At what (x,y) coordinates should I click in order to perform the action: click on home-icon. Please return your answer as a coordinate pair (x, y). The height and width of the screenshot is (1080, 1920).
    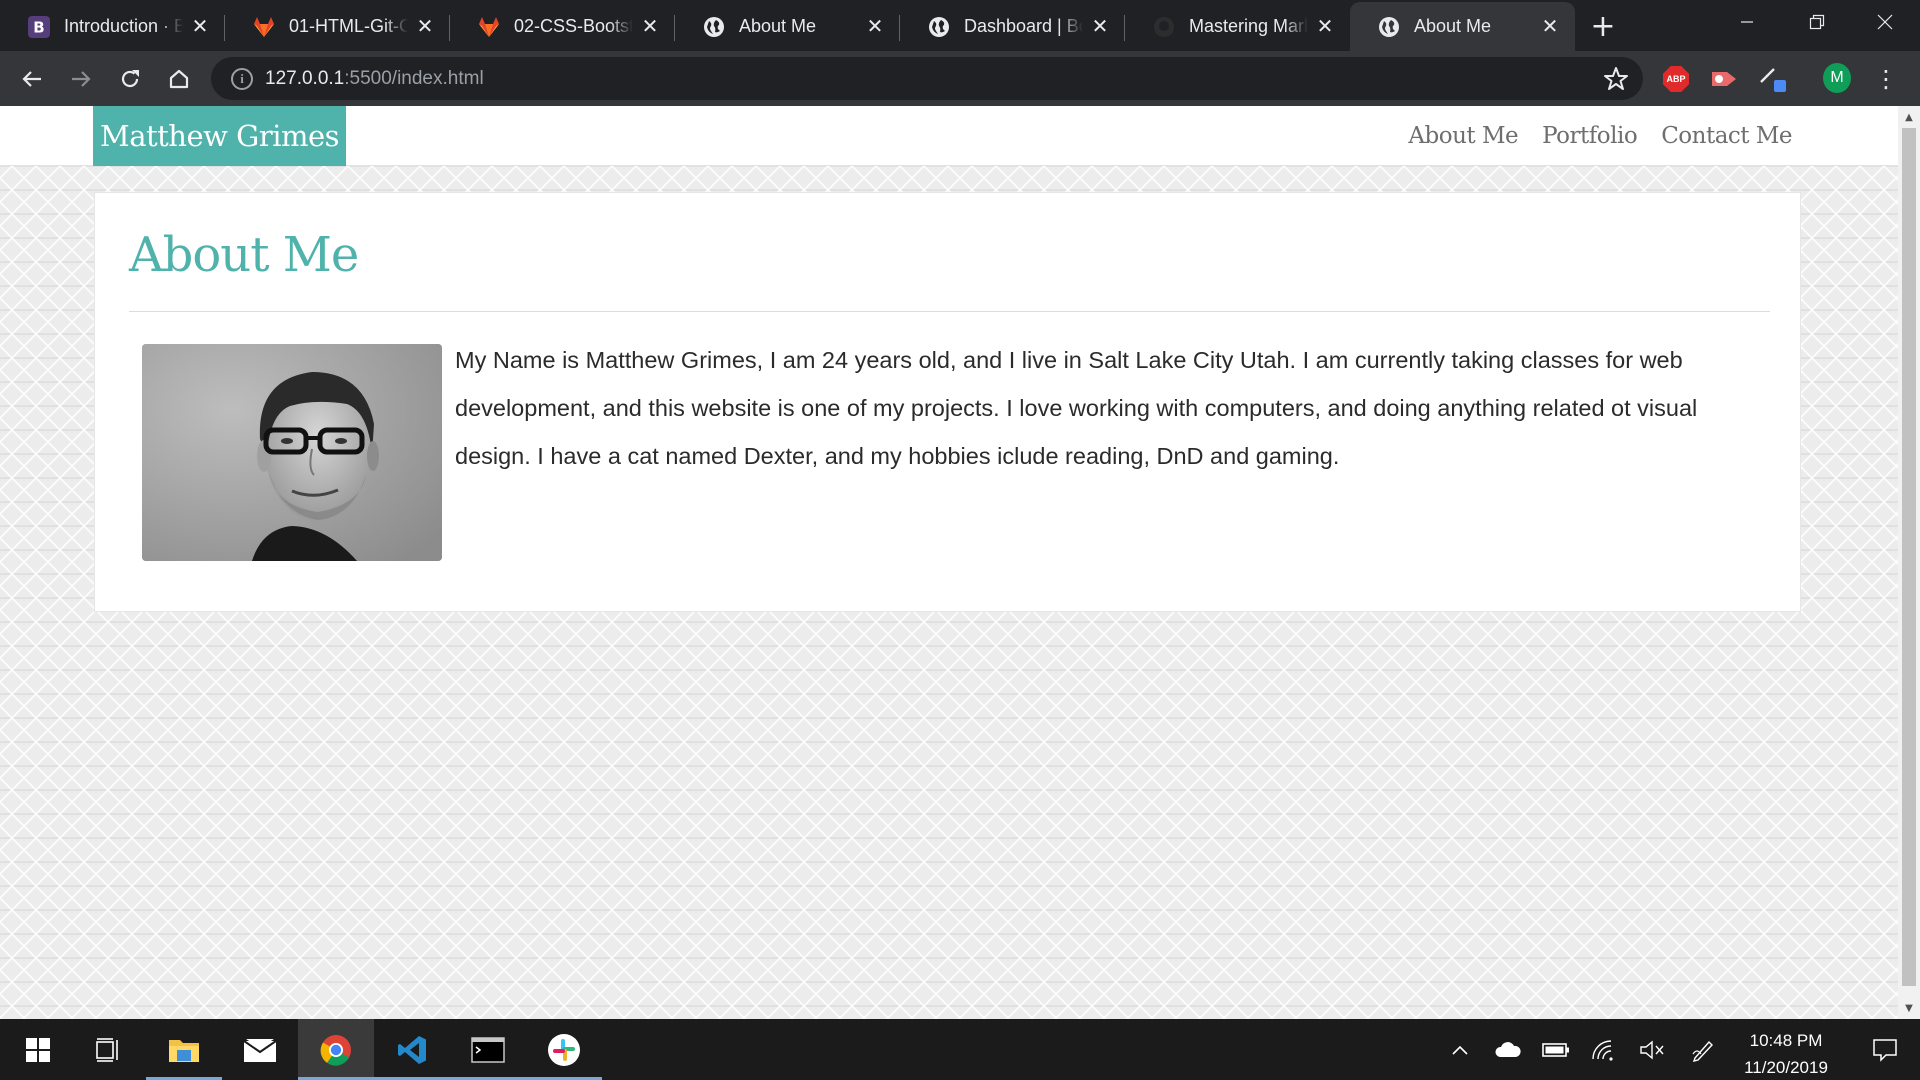
    Looking at the image, I should click on (179, 78).